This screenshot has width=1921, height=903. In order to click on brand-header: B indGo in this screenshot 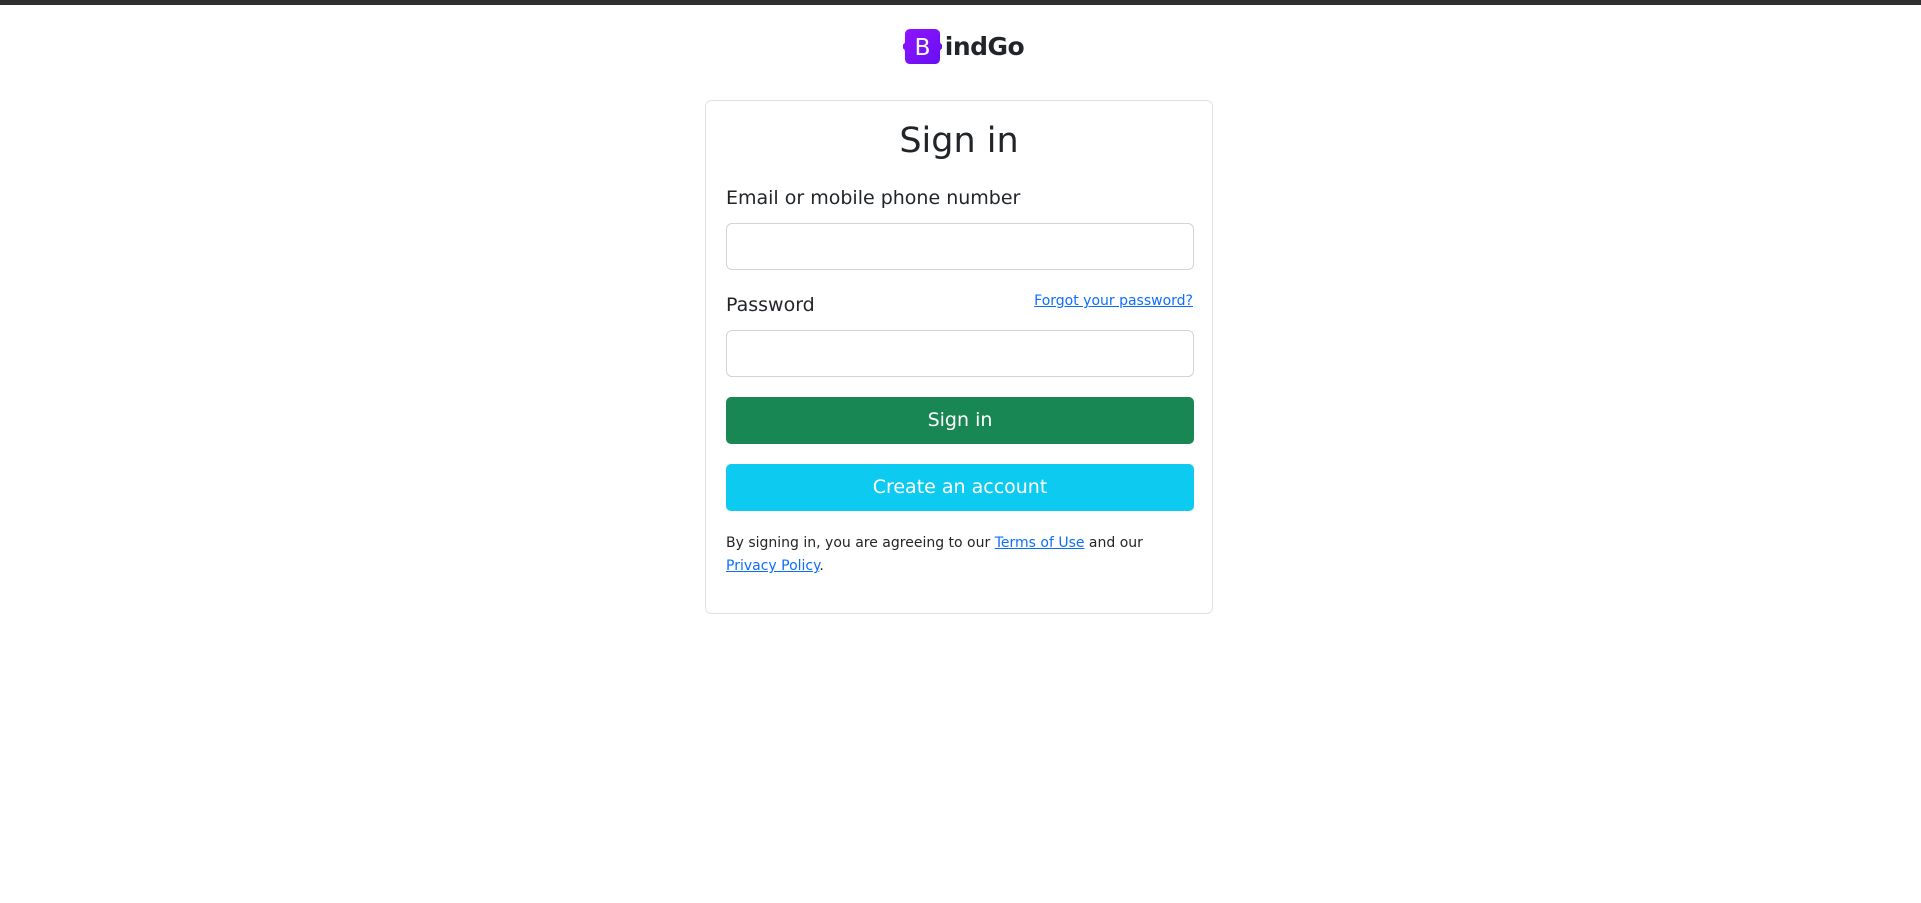, I will do `click(960, 46)`.